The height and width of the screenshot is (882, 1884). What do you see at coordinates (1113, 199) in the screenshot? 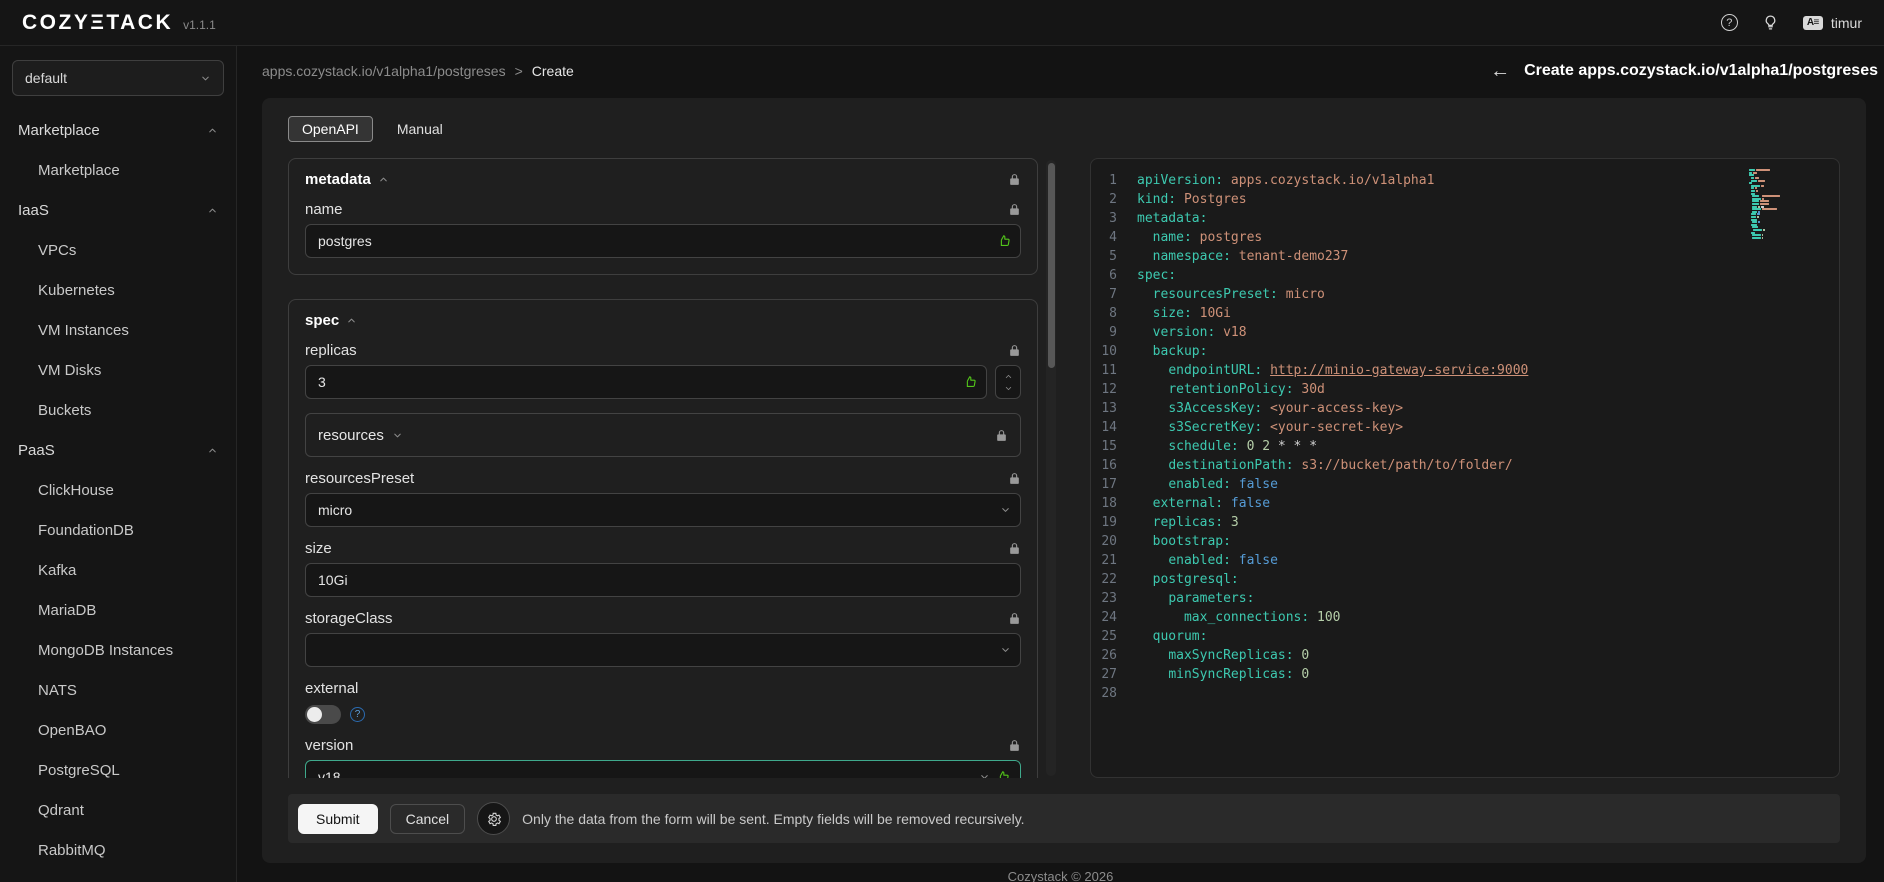
I see `line-number: 2` at bounding box center [1113, 199].